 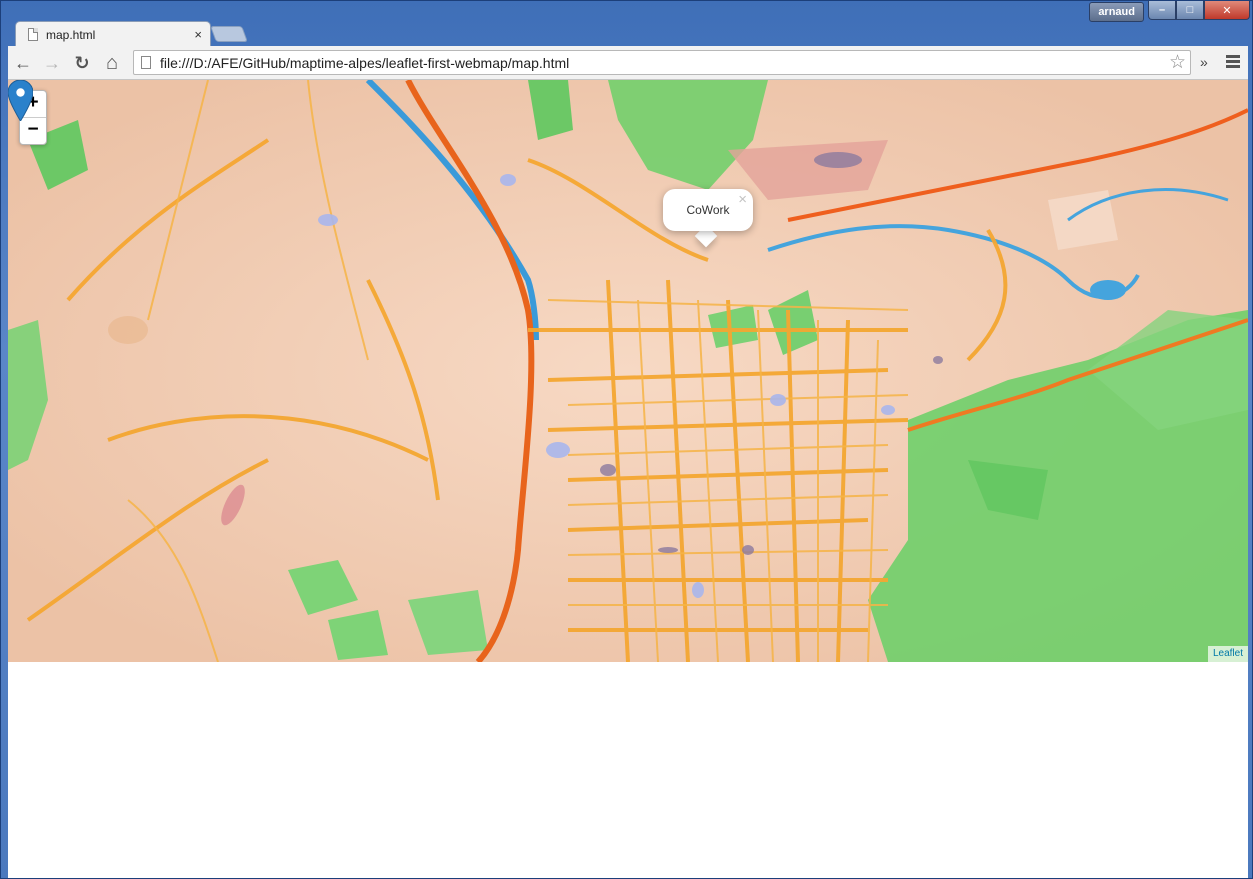 What do you see at coordinates (113, 34) in the screenshot?
I see `tab-map-html: map.html ×` at bounding box center [113, 34].